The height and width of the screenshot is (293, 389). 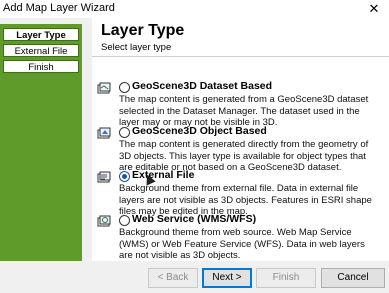 I want to click on option-label-external-file: External File, so click(x=163, y=175).